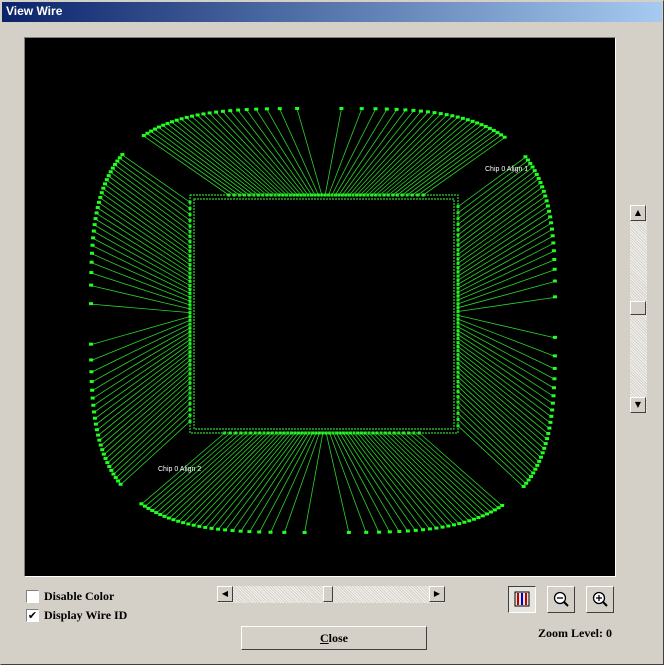  Describe the element at coordinates (328, 594) in the screenshot. I see `horizontal-scroll-thumb` at that location.